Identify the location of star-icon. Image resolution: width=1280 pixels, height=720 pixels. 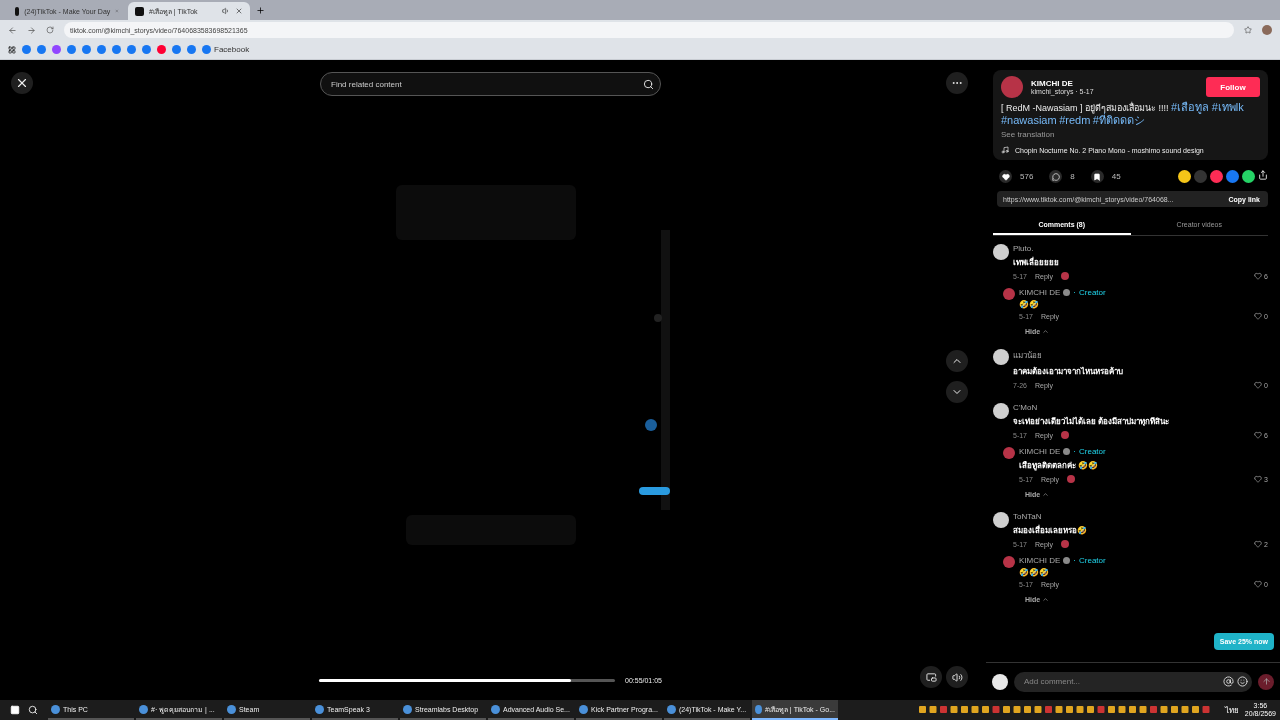
(1248, 30).